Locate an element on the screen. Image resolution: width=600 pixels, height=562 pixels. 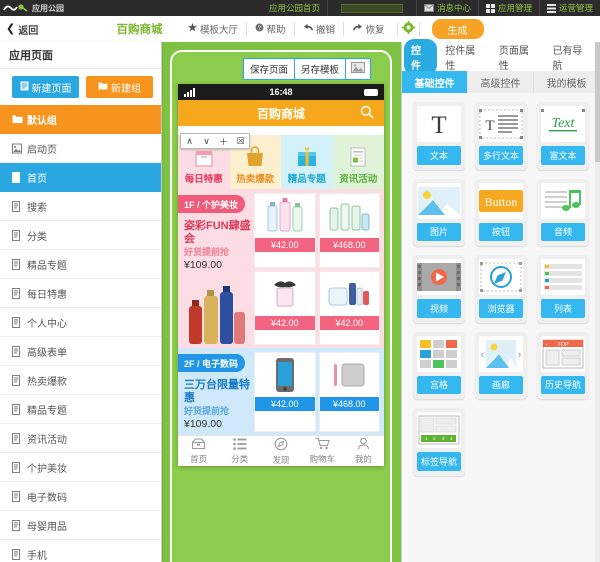
sidebar-item-15: 手机 is located at coordinates (80, 551).